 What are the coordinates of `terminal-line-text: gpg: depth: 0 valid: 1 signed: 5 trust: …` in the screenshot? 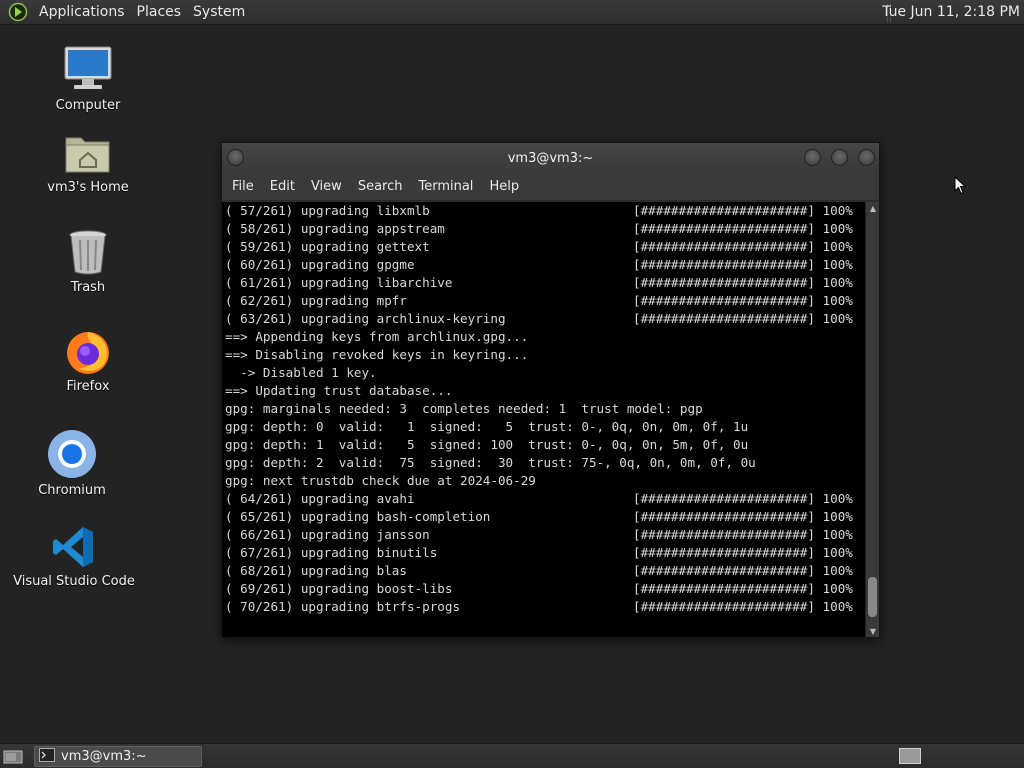 It's located at (487, 426).